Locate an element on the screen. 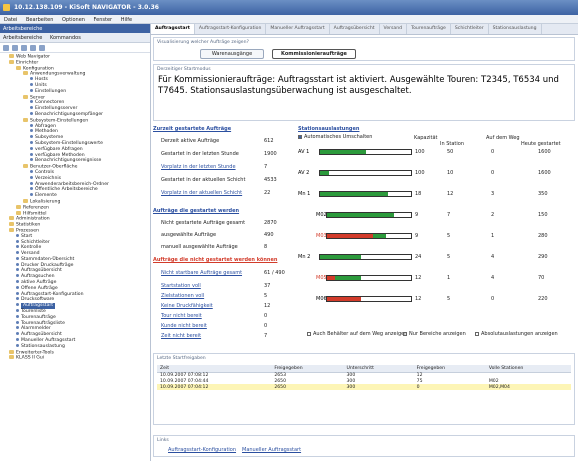 The image size is (578, 461). tree-item-label: Abfragen is located at coordinates (46, 126).